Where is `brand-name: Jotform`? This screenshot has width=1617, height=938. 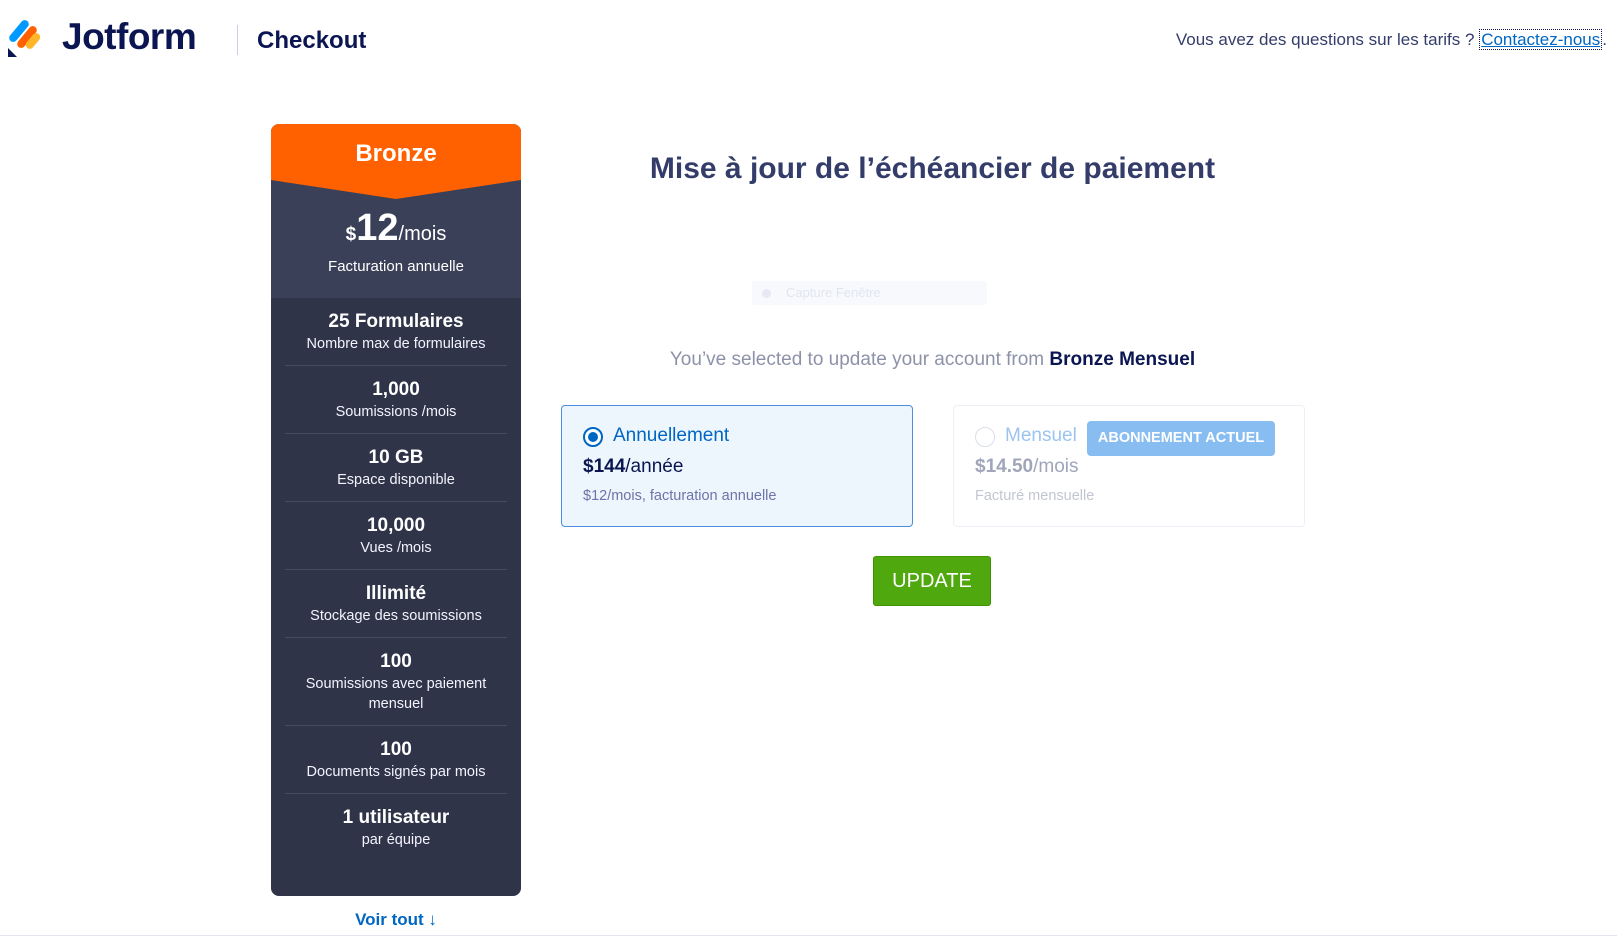
brand-name: Jotform is located at coordinates (129, 37).